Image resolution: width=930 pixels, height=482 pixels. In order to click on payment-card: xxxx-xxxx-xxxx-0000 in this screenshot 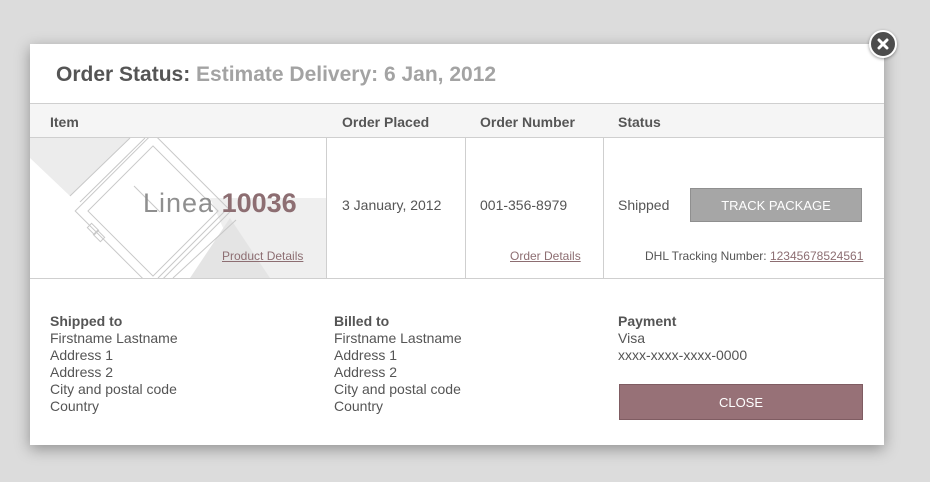, I will do `click(683, 355)`.